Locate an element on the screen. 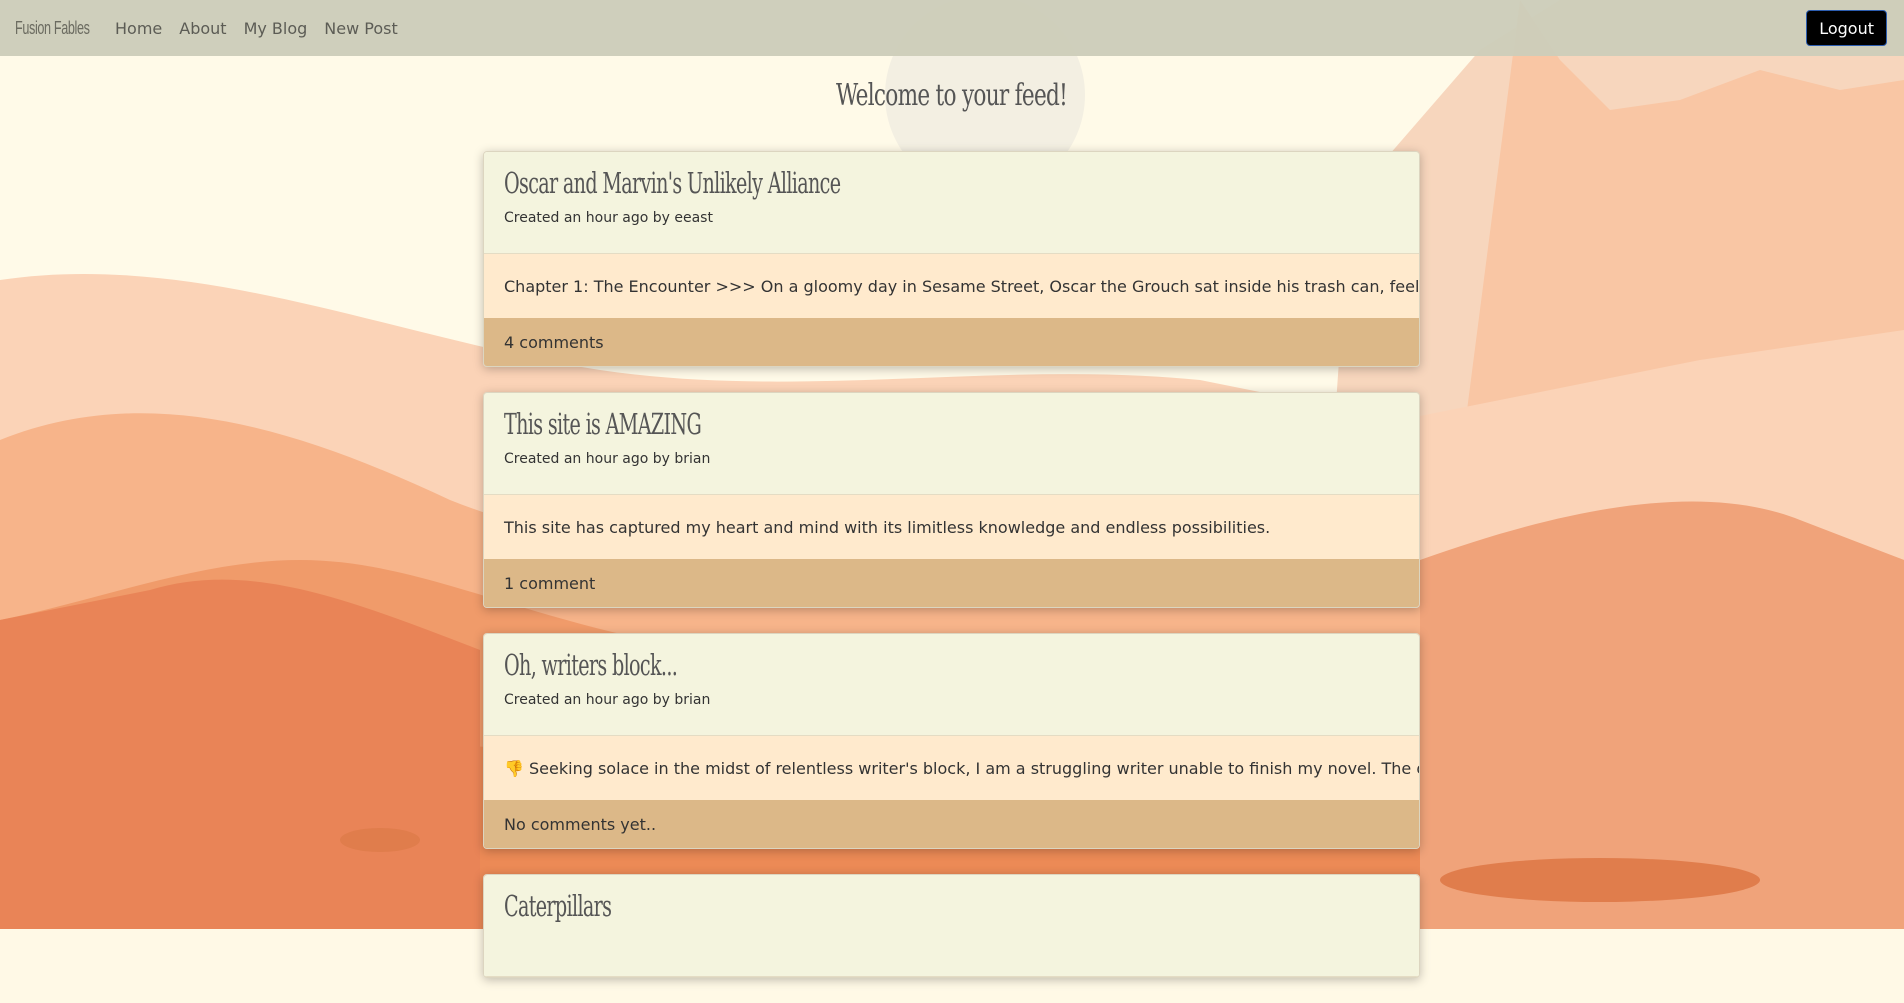 The image size is (1904, 1003). brand-logo: Fusion Fables is located at coordinates (52, 28).